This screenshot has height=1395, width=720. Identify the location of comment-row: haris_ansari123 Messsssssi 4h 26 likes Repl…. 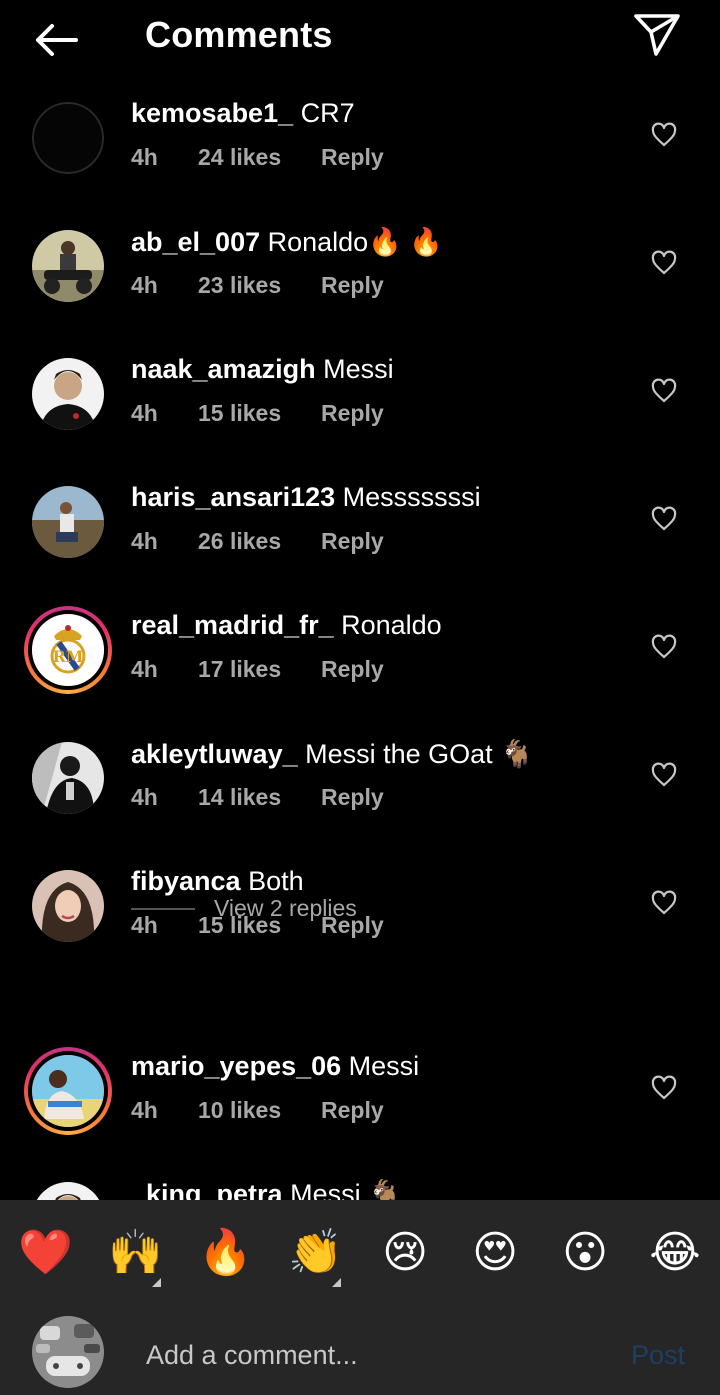
(360, 534).